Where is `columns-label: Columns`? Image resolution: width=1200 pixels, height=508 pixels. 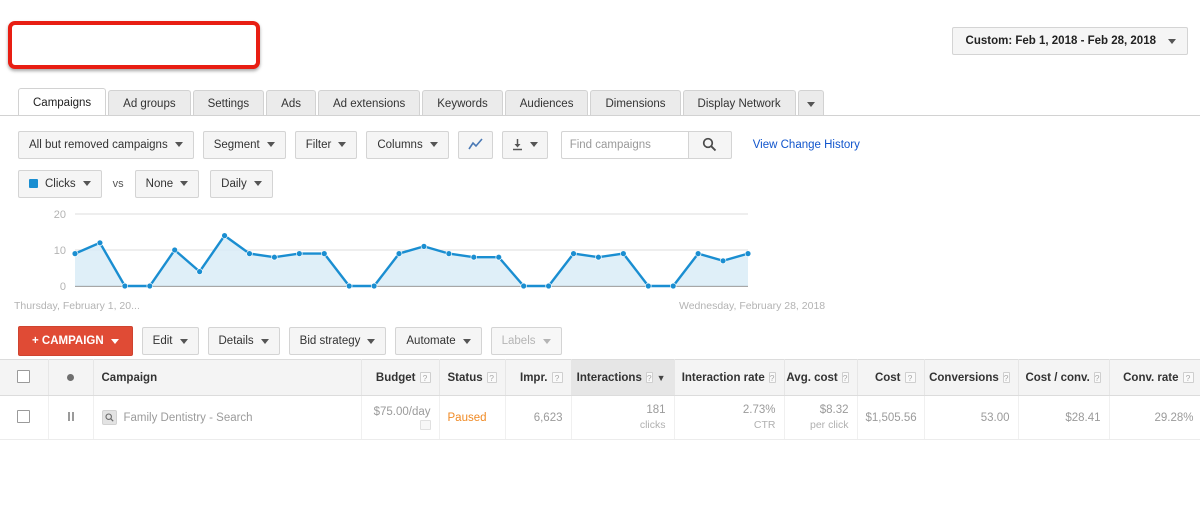
columns-label: Columns is located at coordinates (400, 144).